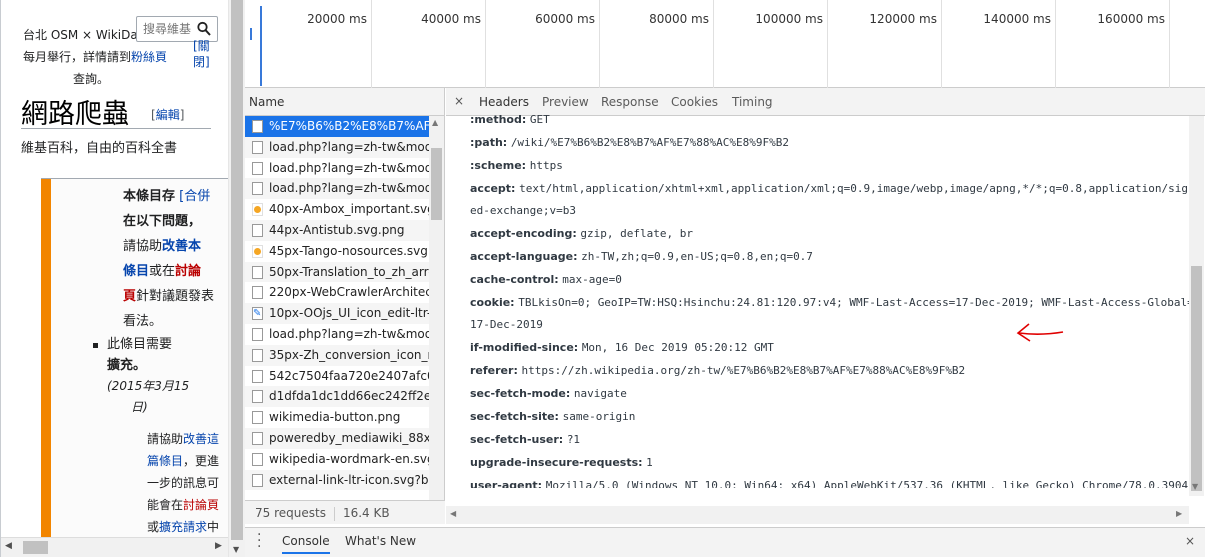 The image size is (1205, 557). Describe the element at coordinates (349, 250) in the screenshot. I see `request-name: 45px-Tango-nosources.svg.png` at that location.